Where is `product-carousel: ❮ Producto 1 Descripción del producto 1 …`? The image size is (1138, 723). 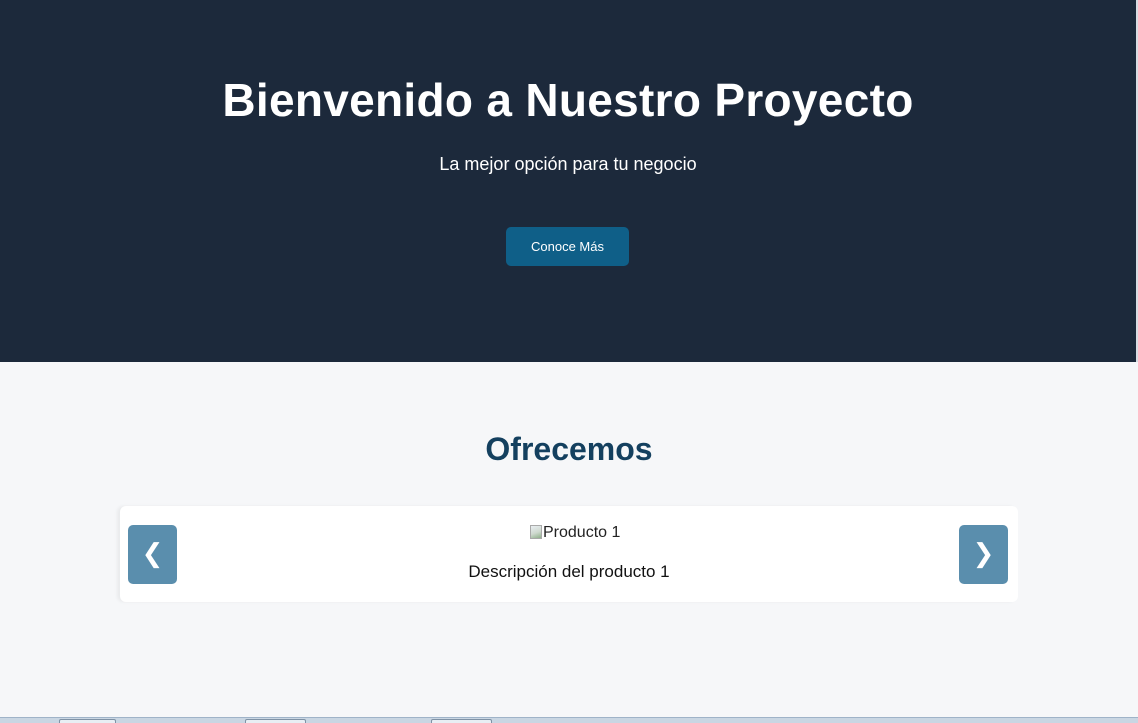 product-carousel: ❮ Producto 1 Descripción del producto 1 … is located at coordinates (569, 554).